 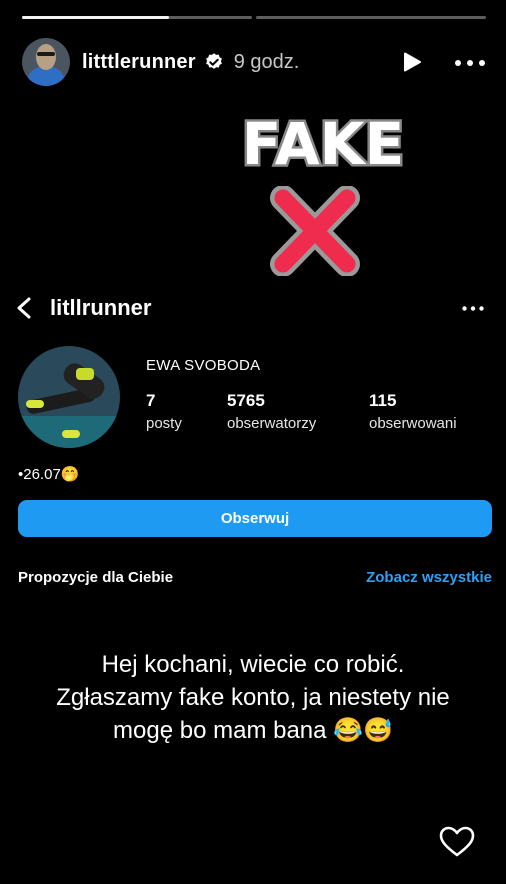 I want to click on cross-mark-icon, so click(x=315, y=231).